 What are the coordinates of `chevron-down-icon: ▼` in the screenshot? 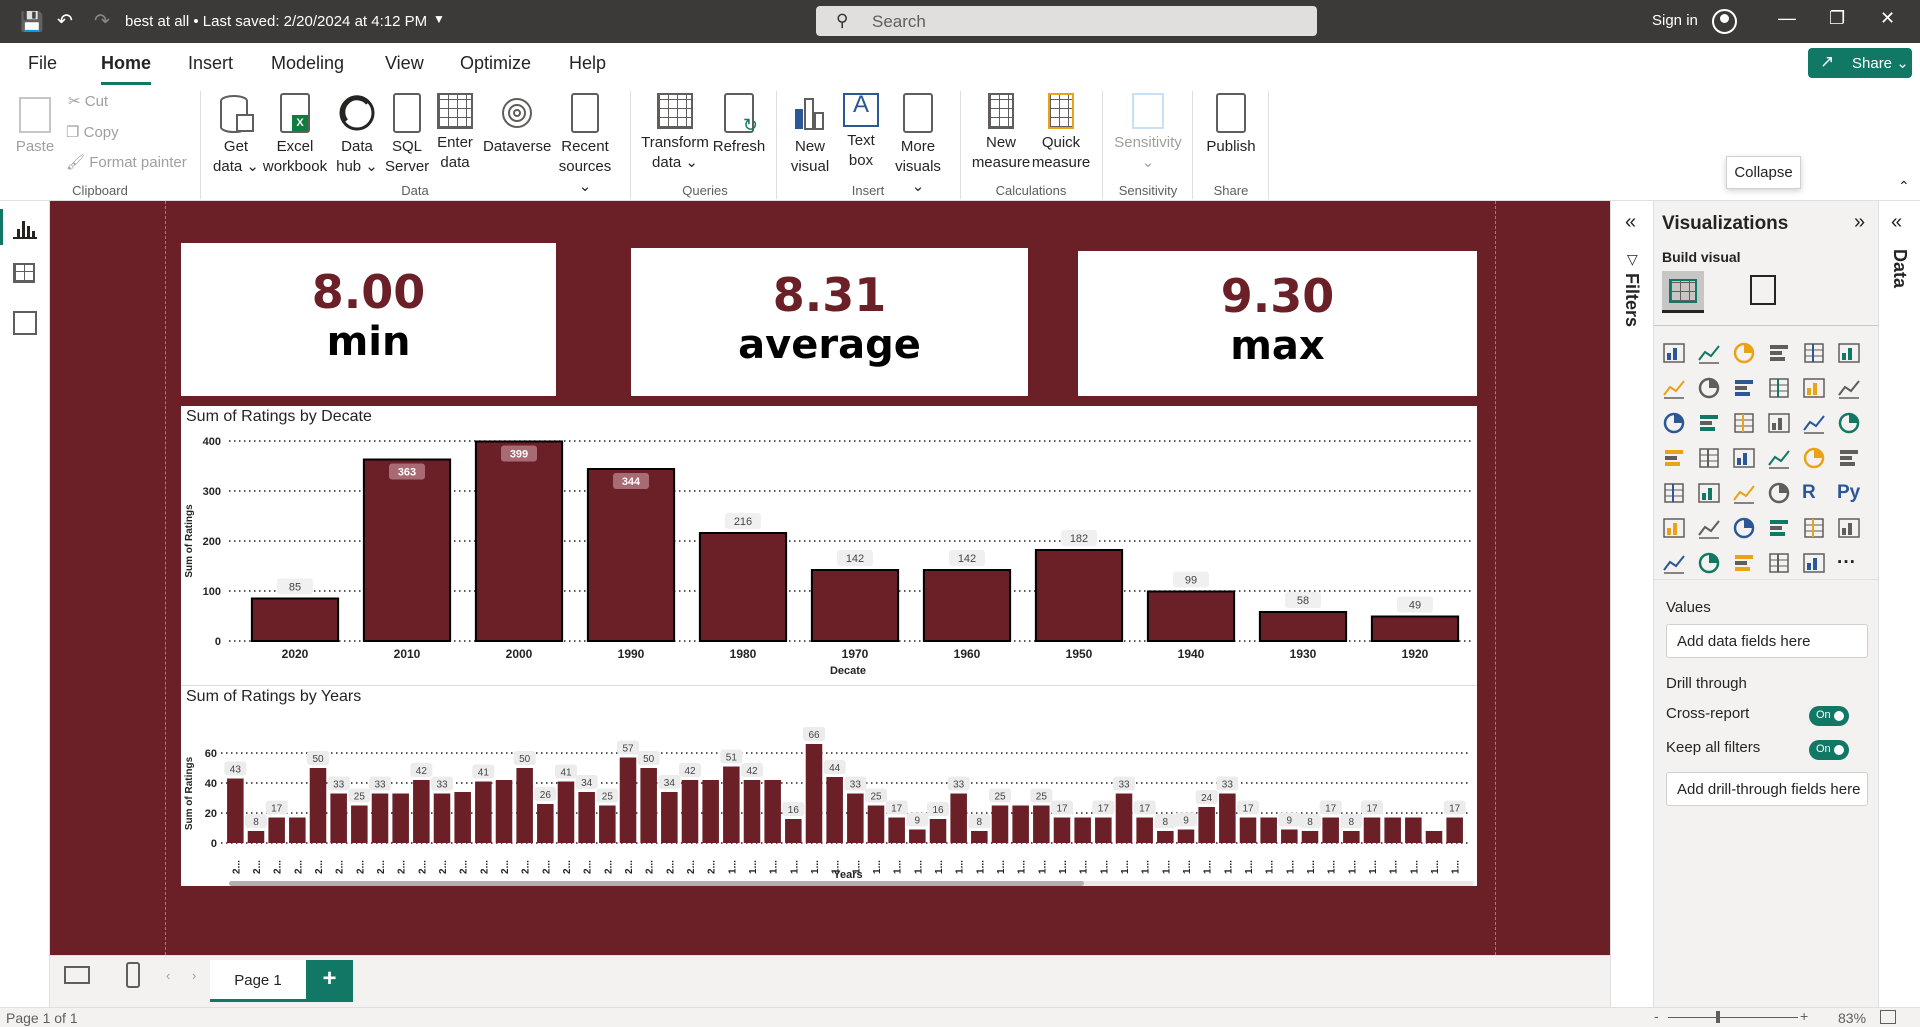 It's located at (439, 19).